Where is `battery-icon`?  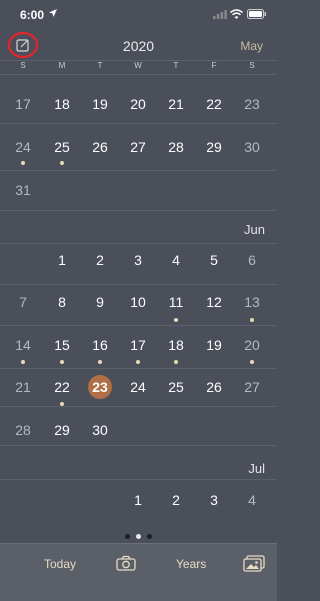
battery-icon is located at coordinates (256, 14).